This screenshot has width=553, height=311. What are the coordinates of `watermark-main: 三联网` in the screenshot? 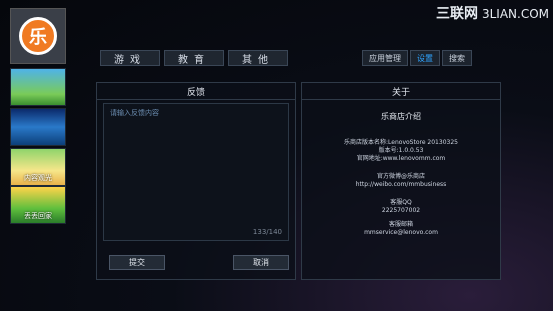 It's located at (456, 14).